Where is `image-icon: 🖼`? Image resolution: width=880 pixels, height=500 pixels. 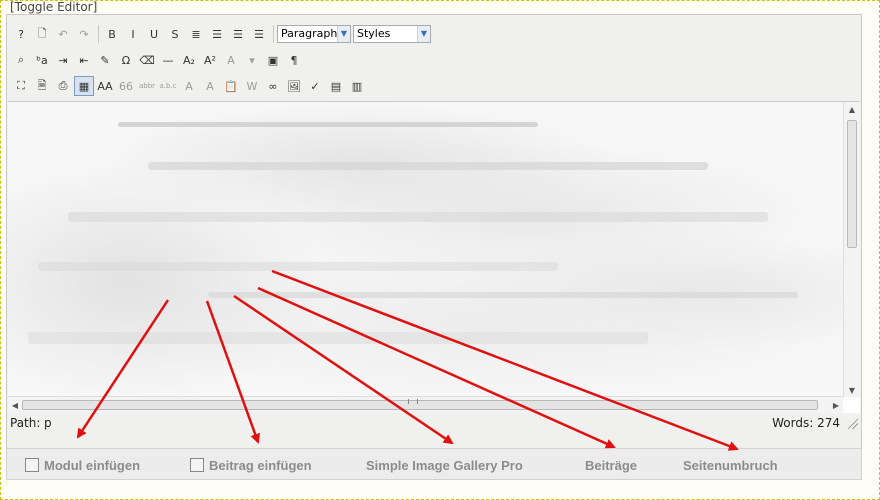 image-icon: 🖼 is located at coordinates (294, 86).